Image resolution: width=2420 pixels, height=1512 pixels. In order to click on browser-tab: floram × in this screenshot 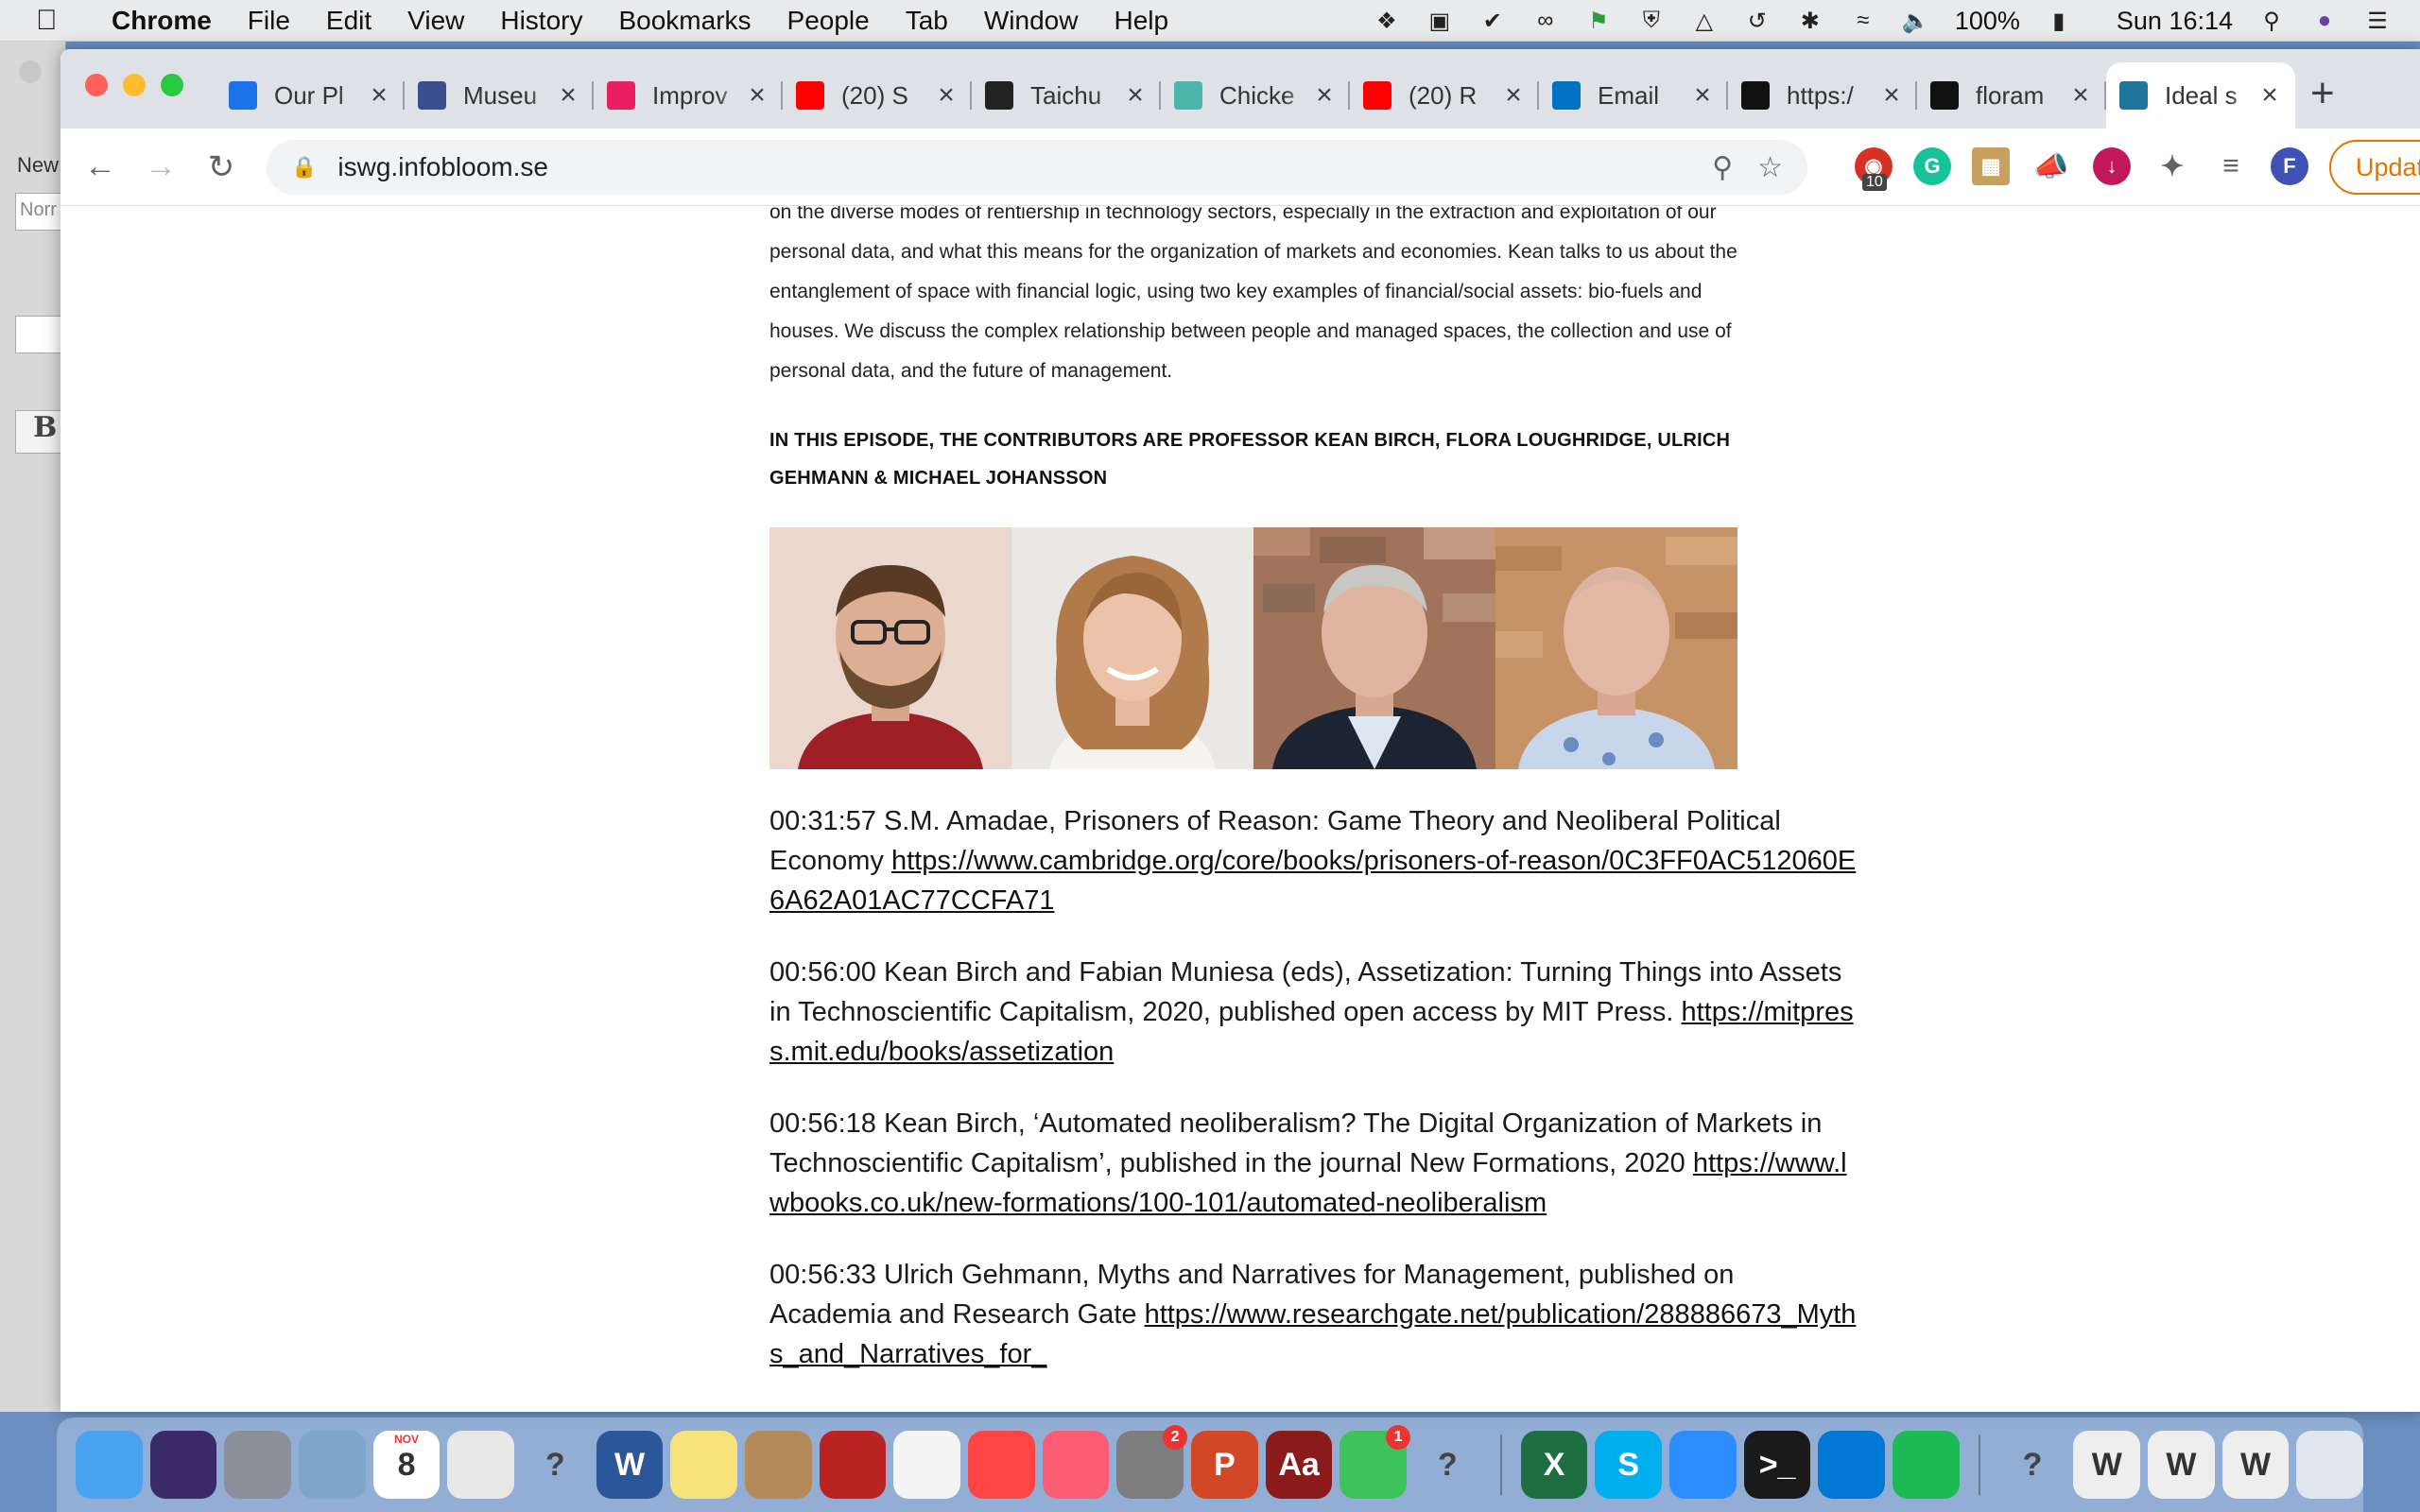, I will do `click(2012, 95)`.